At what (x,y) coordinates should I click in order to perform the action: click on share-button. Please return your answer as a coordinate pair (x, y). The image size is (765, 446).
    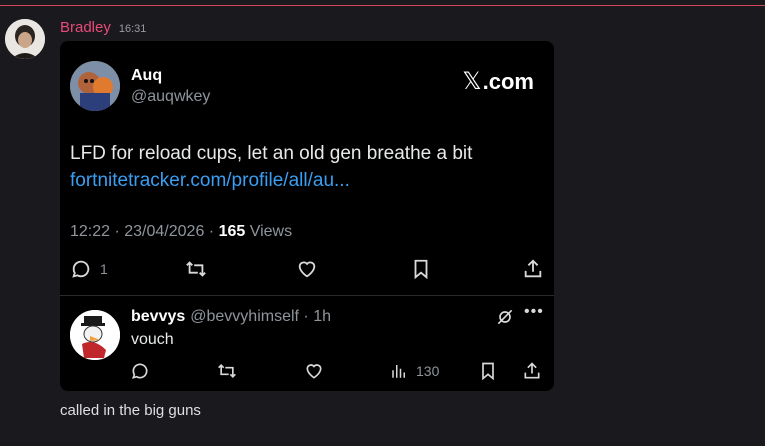
    Looking at the image, I should click on (533, 269).